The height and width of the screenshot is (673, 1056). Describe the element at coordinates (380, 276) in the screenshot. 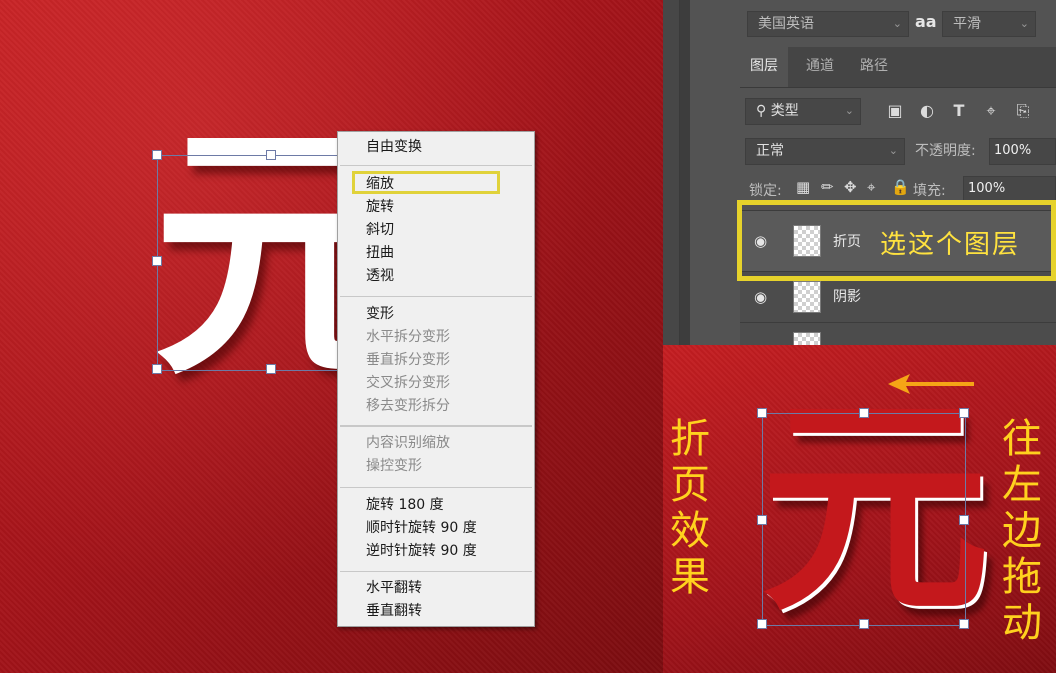

I see `menu-item-perspective: 透视` at that location.